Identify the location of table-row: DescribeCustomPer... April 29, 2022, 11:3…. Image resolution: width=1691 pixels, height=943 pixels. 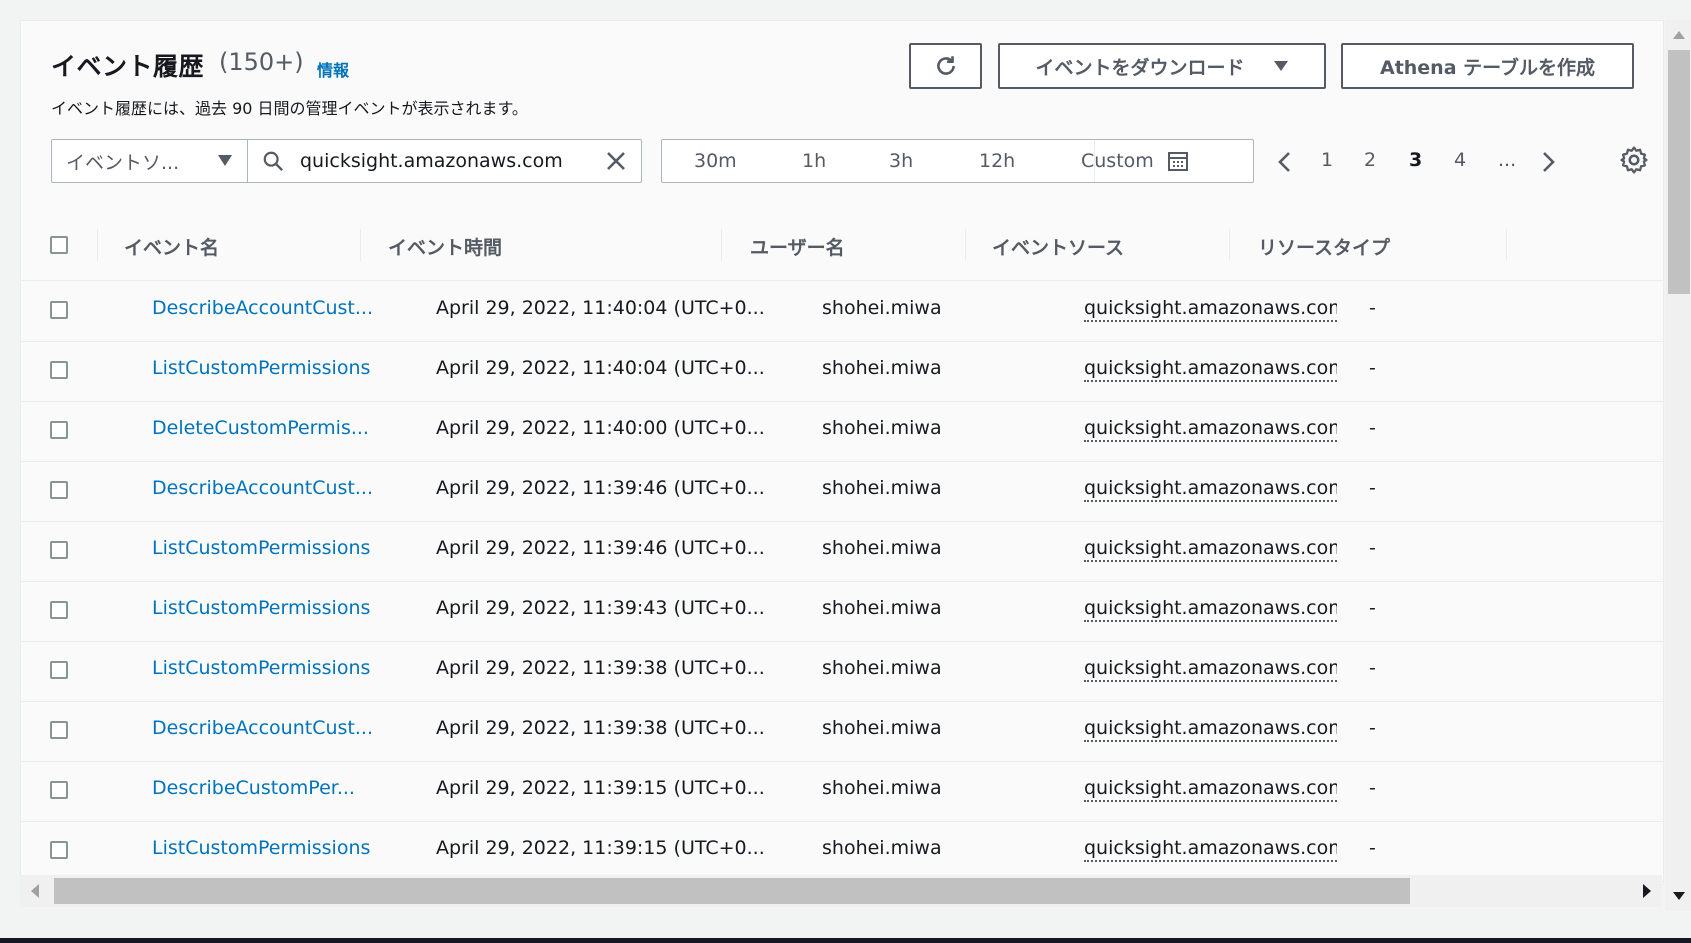
(842, 791).